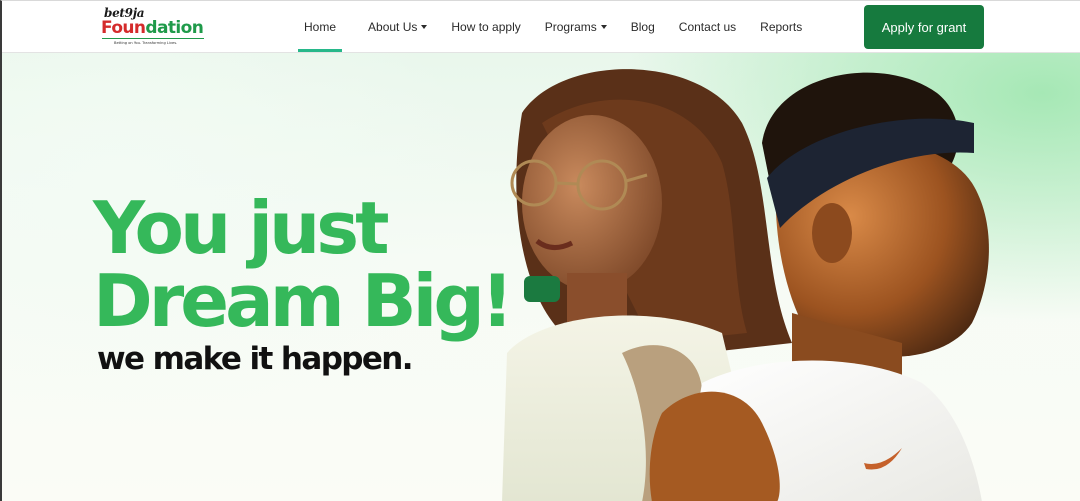 The height and width of the screenshot is (501, 1080). I want to click on nav-item-label: How to apply, so click(486, 27).